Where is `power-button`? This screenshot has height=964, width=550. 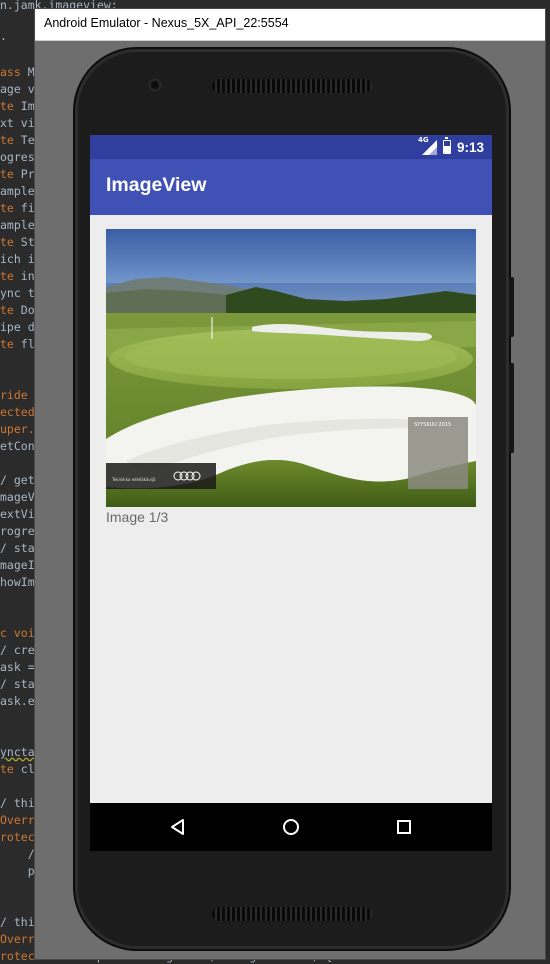 power-button is located at coordinates (511, 307).